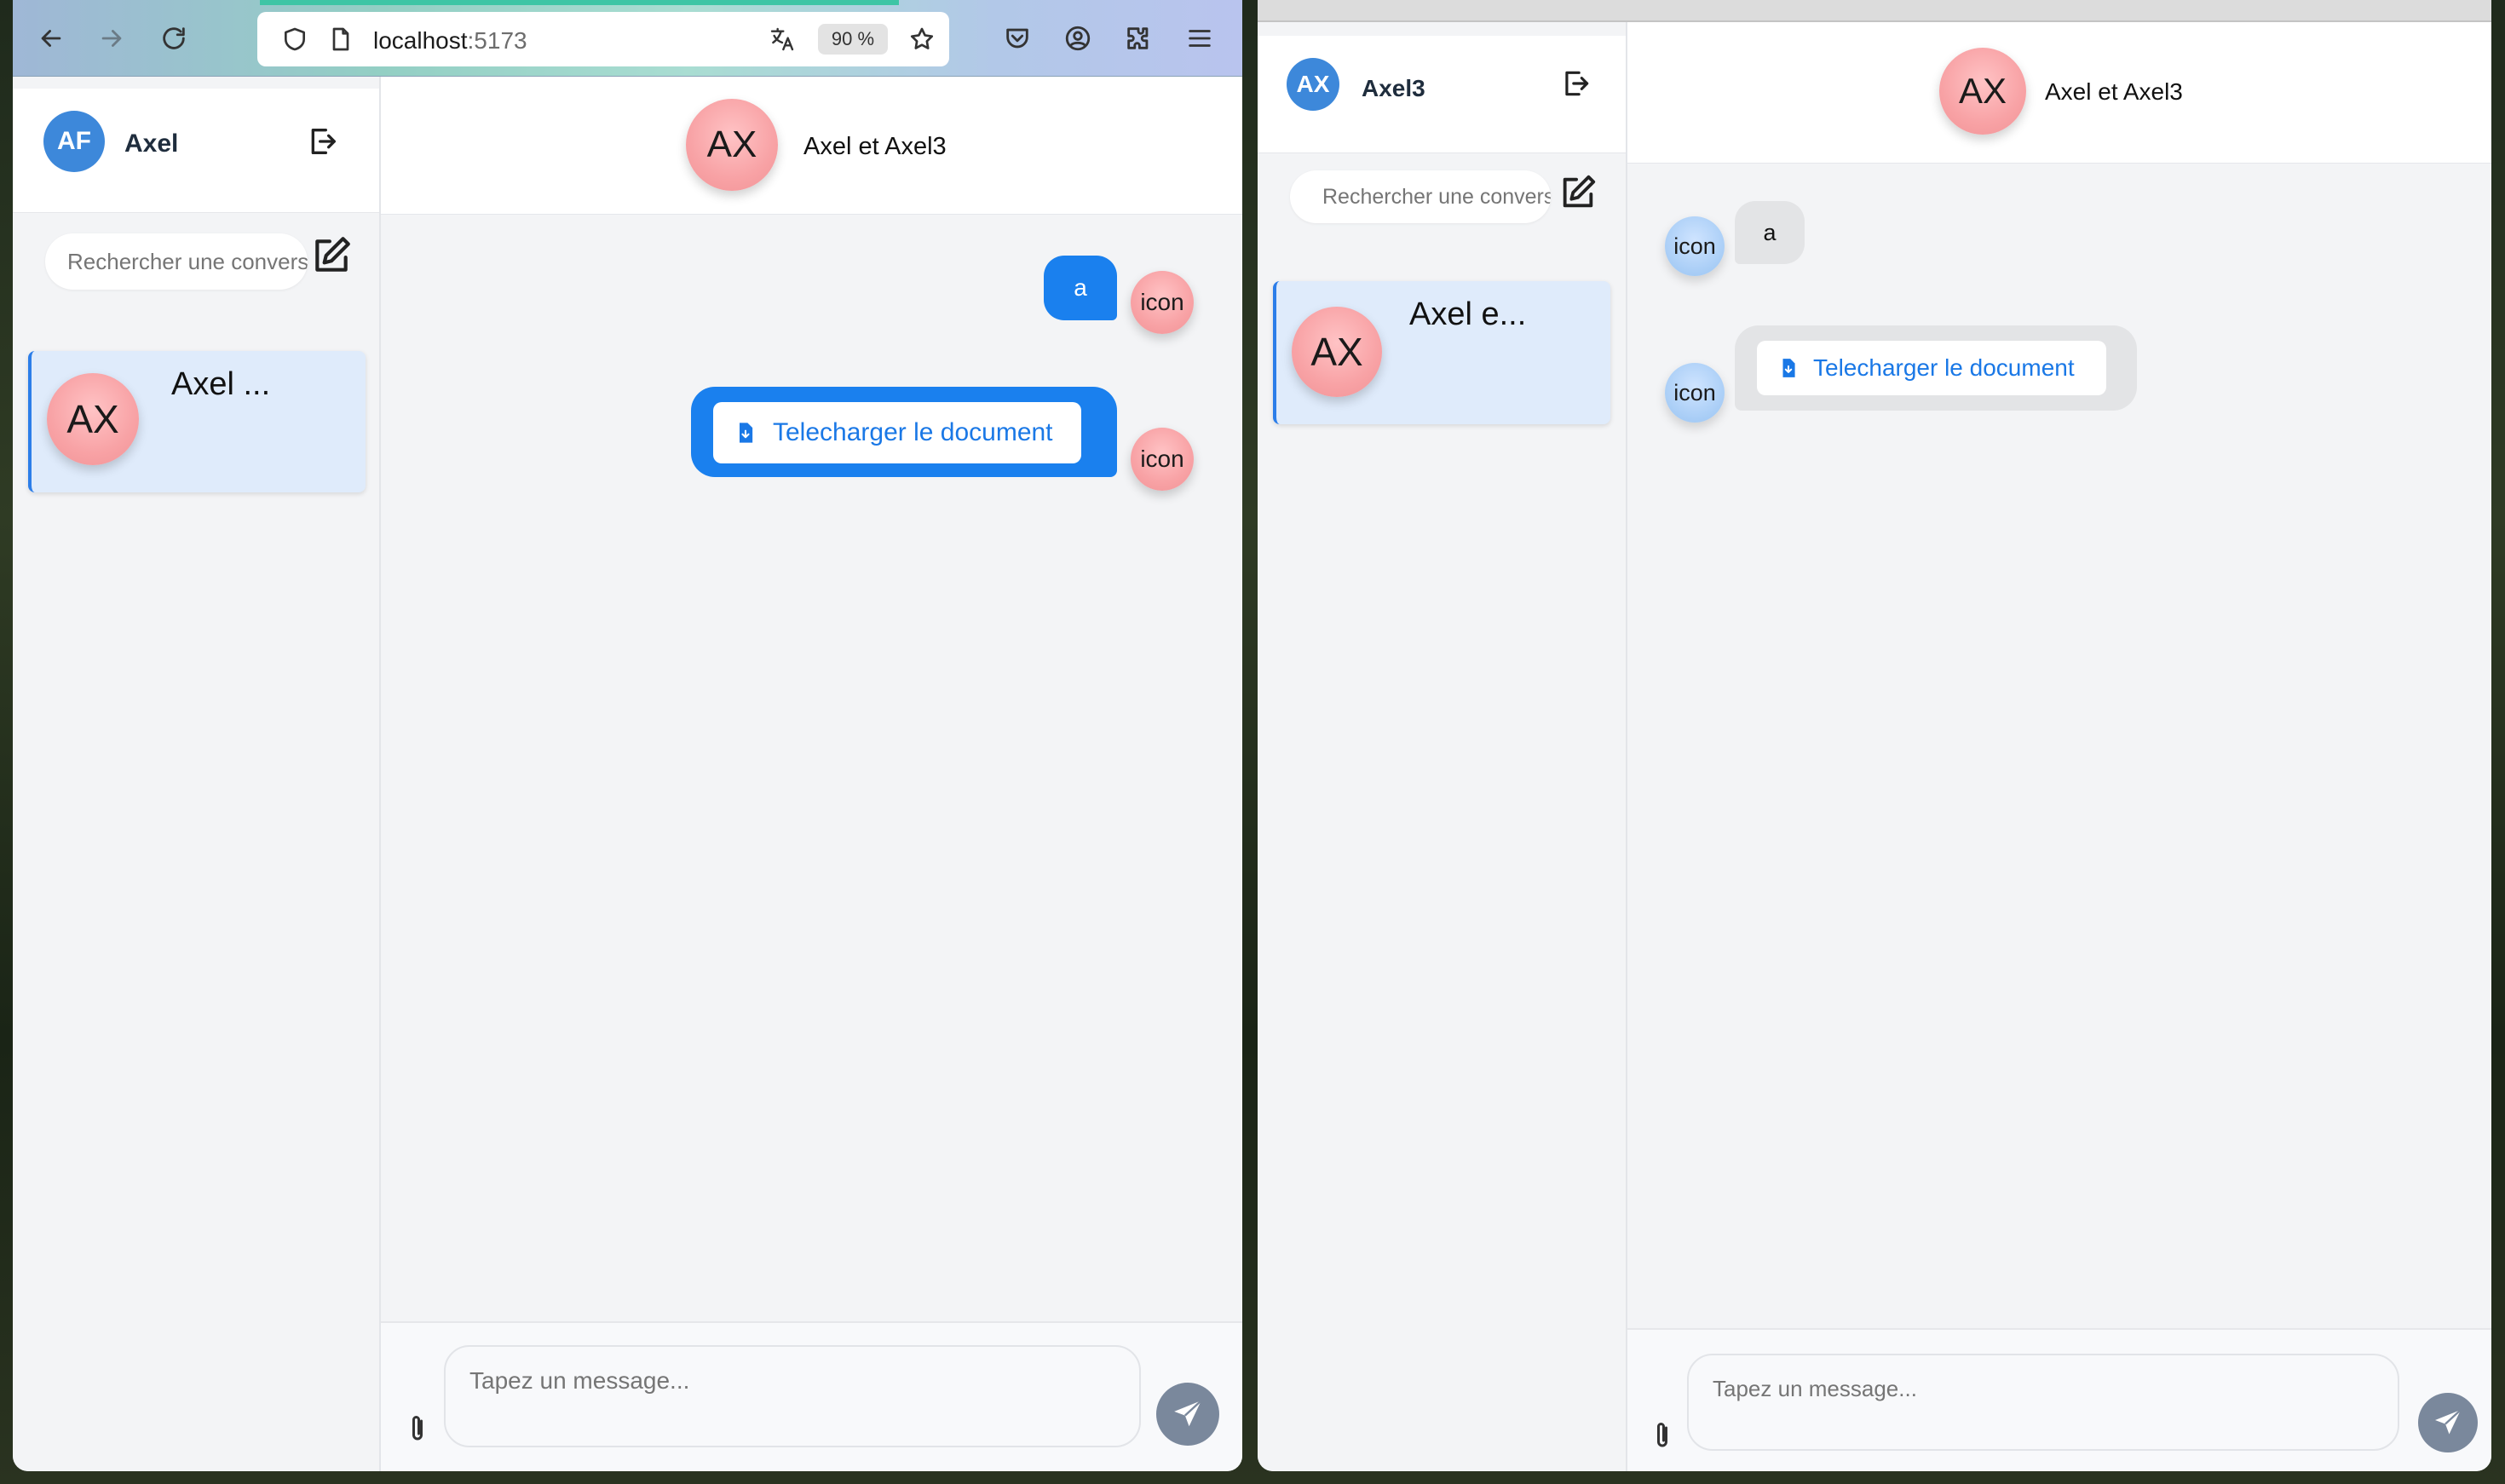 The image size is (2505, 1484). What do you see at coordinates (782, 39) in the screenshot?
I see `translate-icon` at bounding box center [782, 39].